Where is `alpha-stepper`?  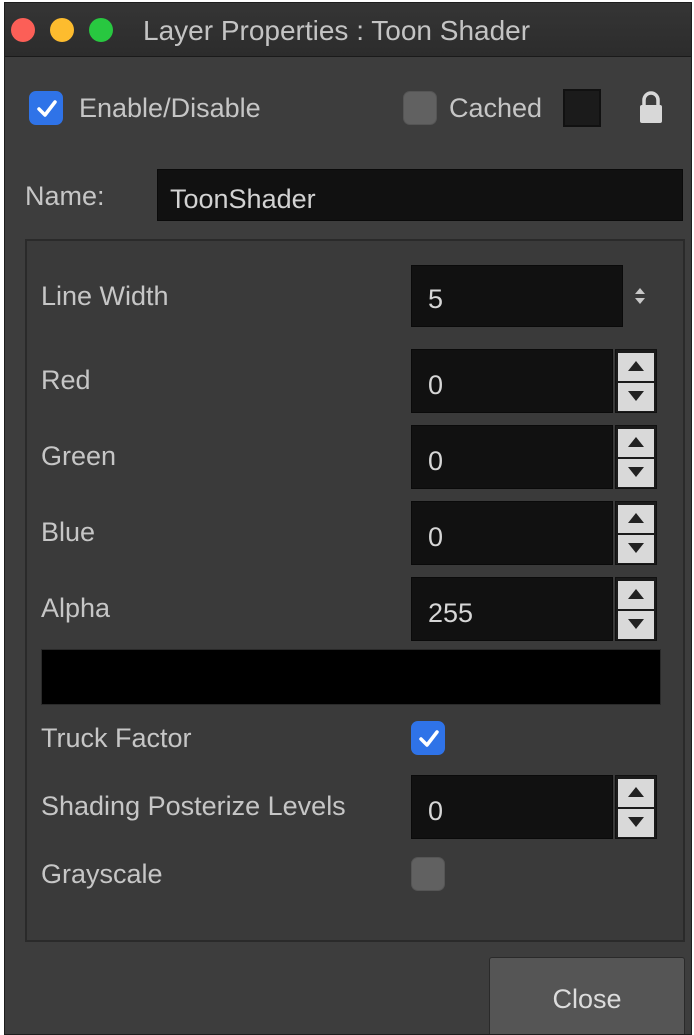
alpha-stepper is located at coordinates (636, 609).